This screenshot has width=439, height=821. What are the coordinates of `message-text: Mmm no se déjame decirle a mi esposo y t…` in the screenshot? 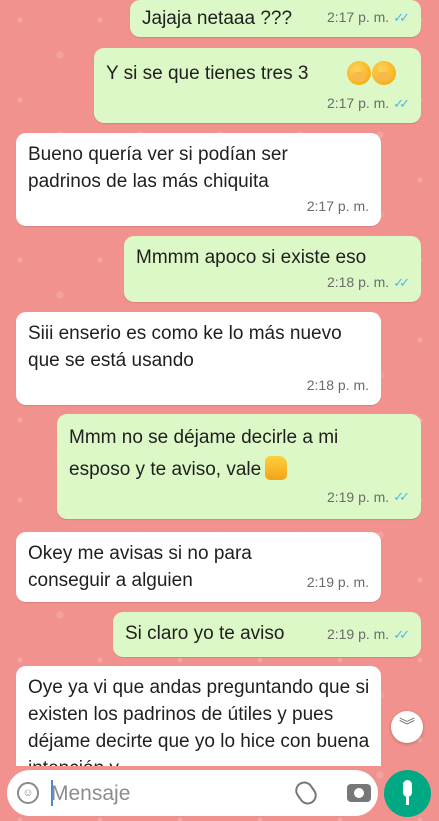 It's located at (204, 453).